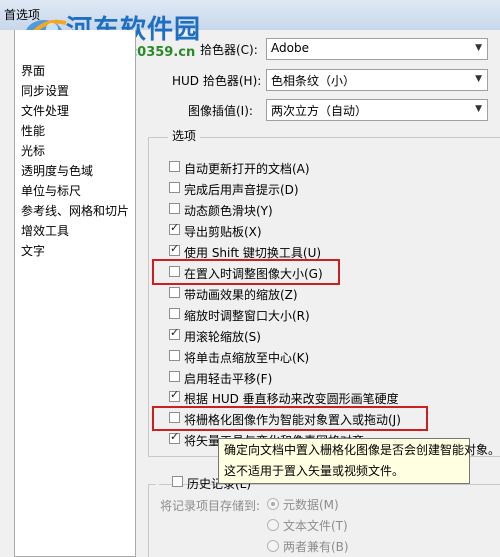 The height and width of the screenshot is (557, 500). I want to click on highlight-box-resize-image, so click(246, 272).